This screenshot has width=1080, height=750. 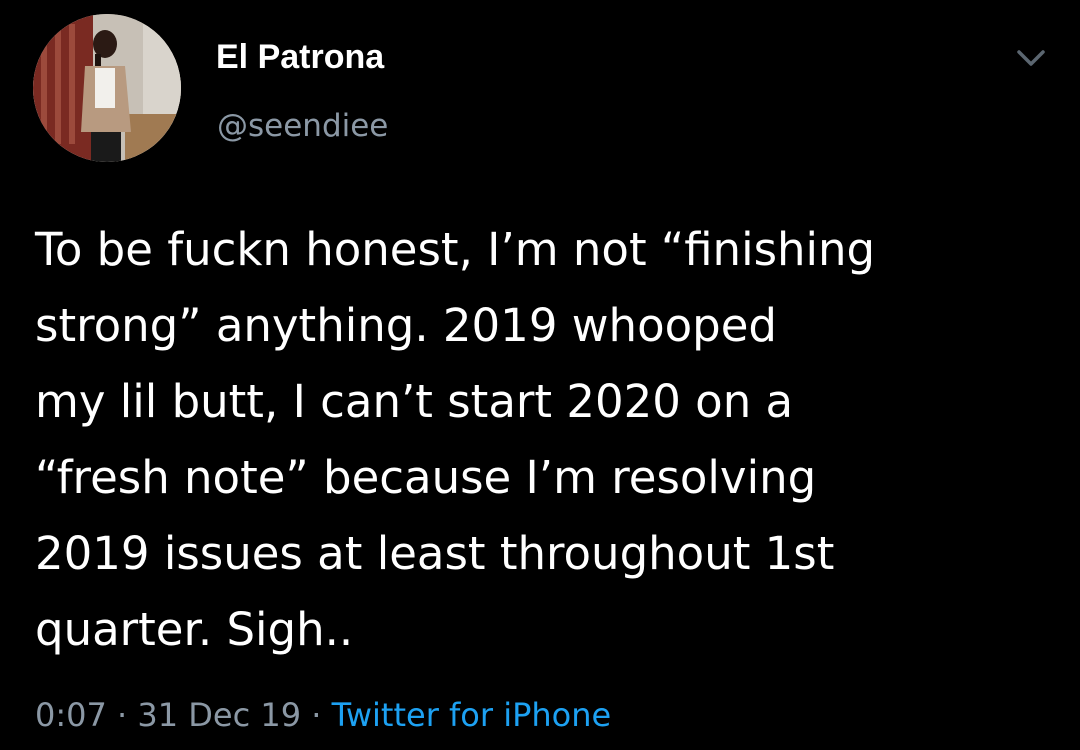 I want to click on display-name: El Patrona, so click(x=300, y=57).